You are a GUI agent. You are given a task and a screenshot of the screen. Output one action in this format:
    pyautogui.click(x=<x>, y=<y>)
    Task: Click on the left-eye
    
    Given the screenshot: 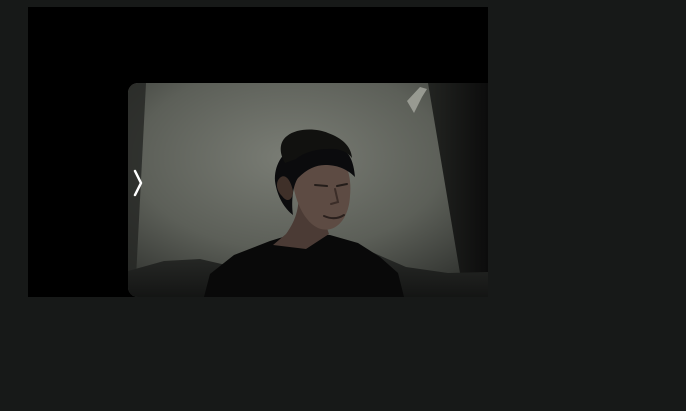 What is the action you would take?
    pyautogui.click(x=321, y=185)
    